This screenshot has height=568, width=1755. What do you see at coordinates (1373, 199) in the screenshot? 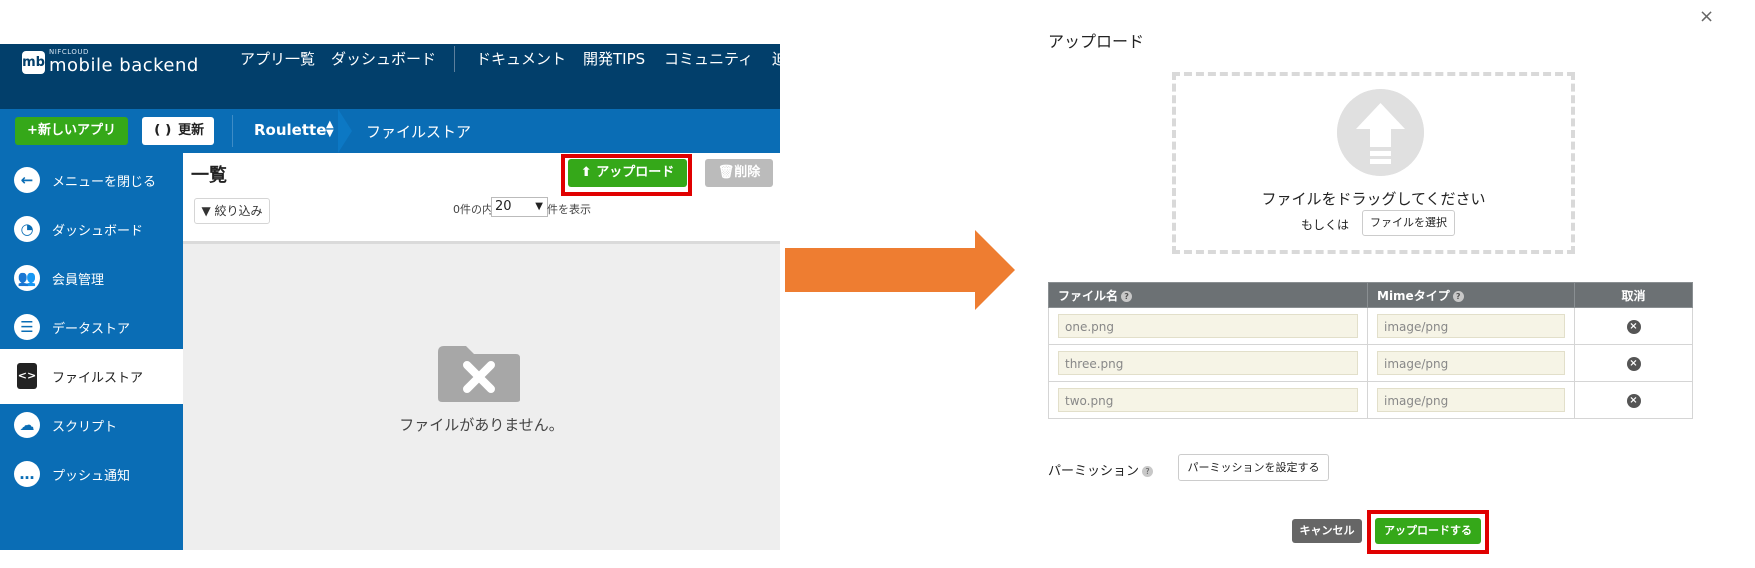
I see `drop-instruction: ファイルをドラッグしてください` at bounding box center [1373, 199].